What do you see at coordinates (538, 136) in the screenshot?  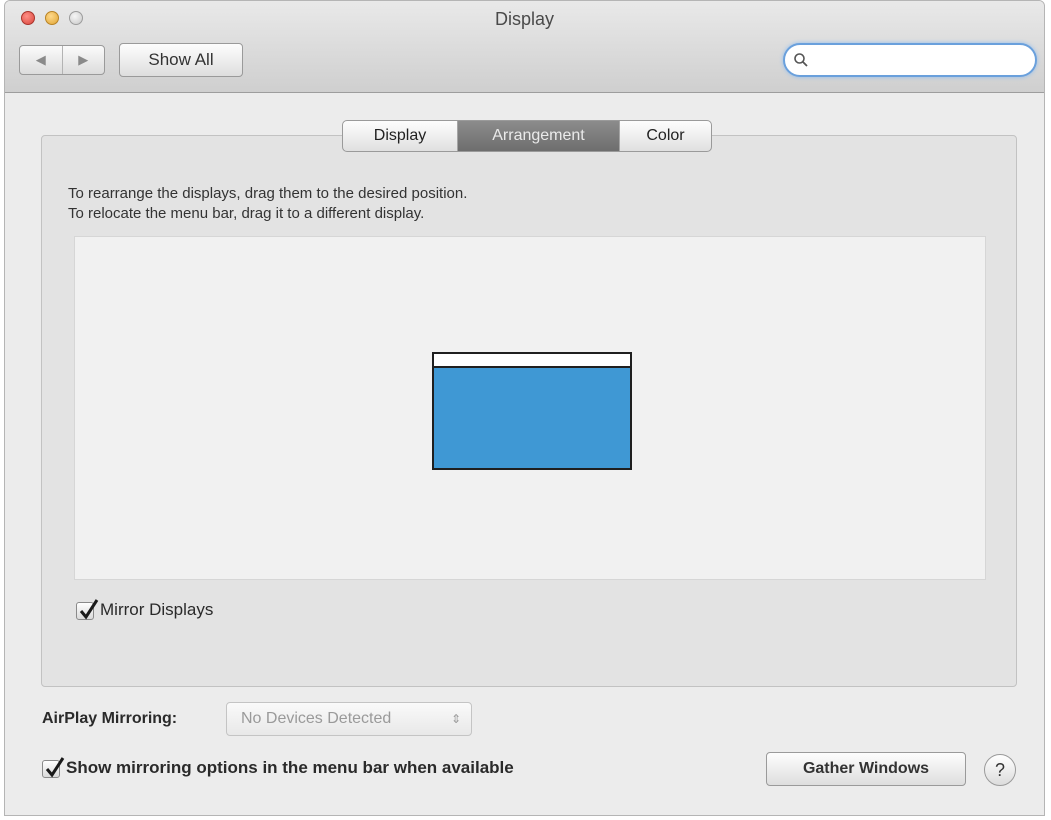 I see `tab-arrangement: Arrangement` at bounding box center [538, 136].